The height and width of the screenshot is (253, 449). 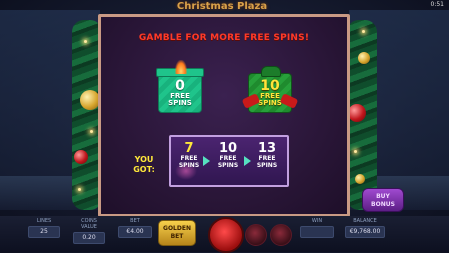 What do you see at coordinates (181, 67) in the screenshot?
I see `flame-icon` at bounding box center [181, 67].